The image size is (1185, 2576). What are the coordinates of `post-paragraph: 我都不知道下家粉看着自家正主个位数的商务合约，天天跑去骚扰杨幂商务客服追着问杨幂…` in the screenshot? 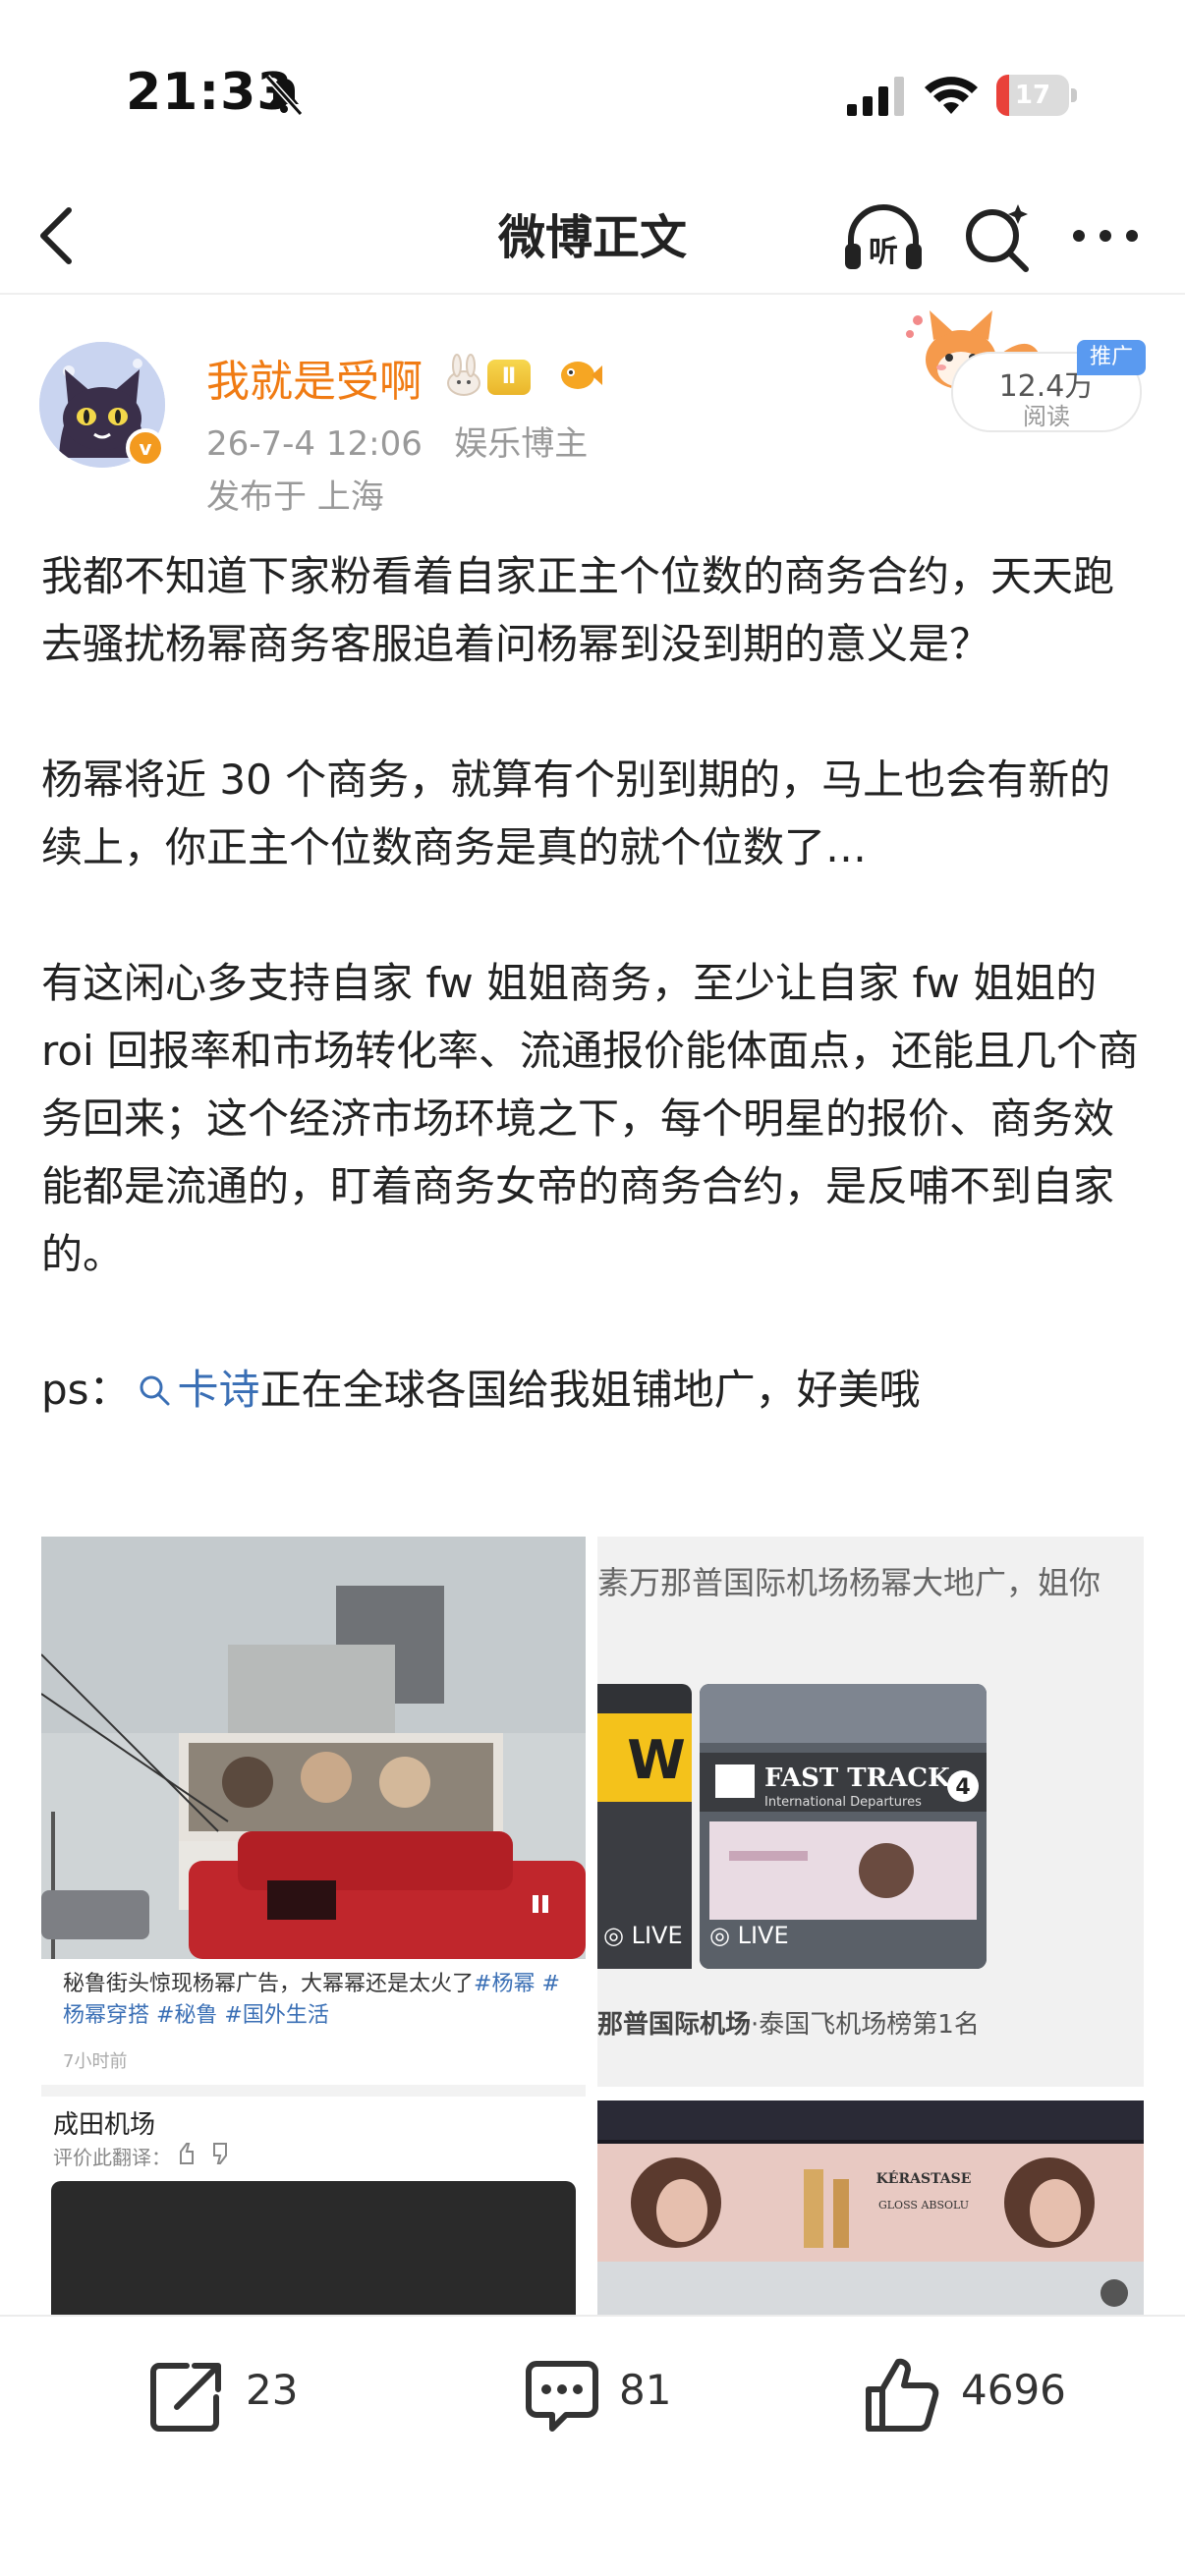 It's located at (578, 610).